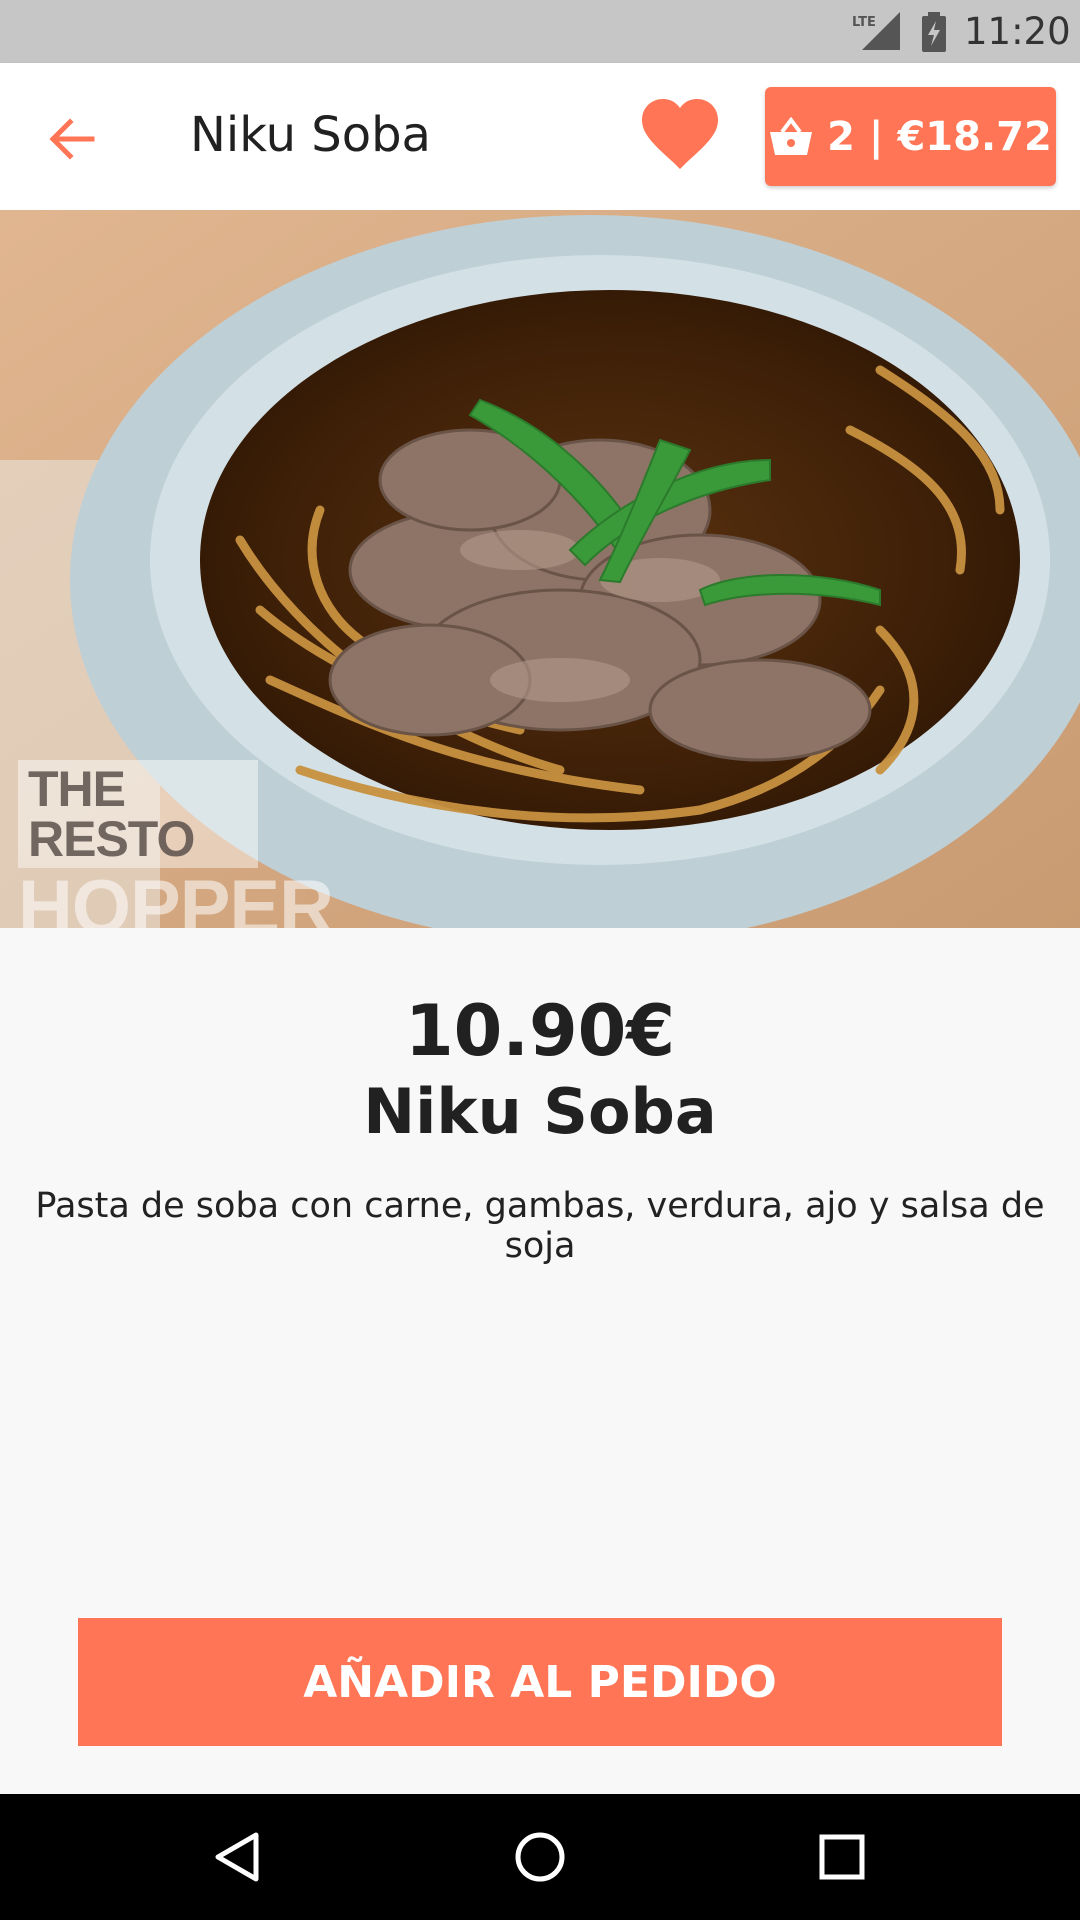  I want to click on app-bar: Niku Soba 2 | €18.72, so click(540, 136).